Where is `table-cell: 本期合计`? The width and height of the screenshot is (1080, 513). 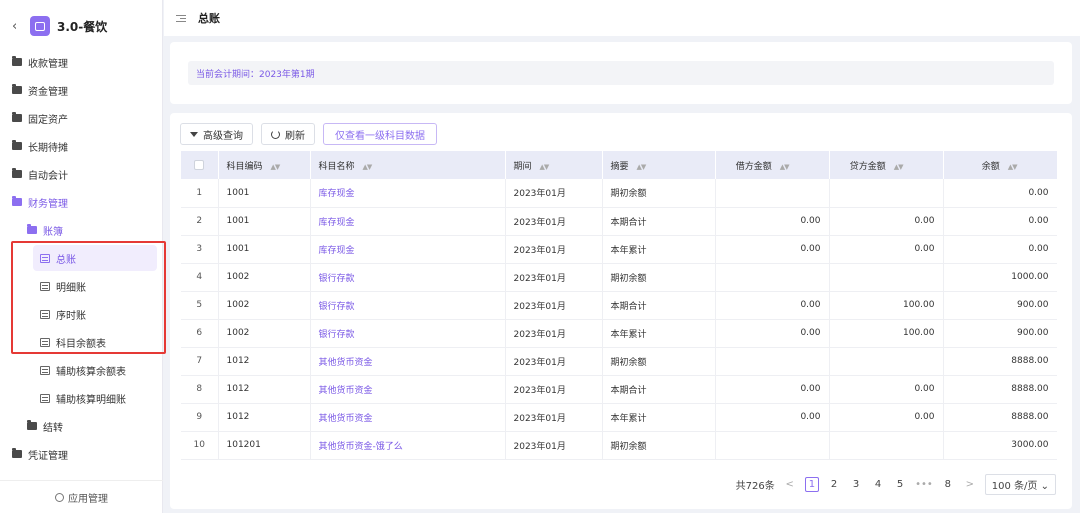
table-cell: 本期合计 is located at coordinates (659, 221).